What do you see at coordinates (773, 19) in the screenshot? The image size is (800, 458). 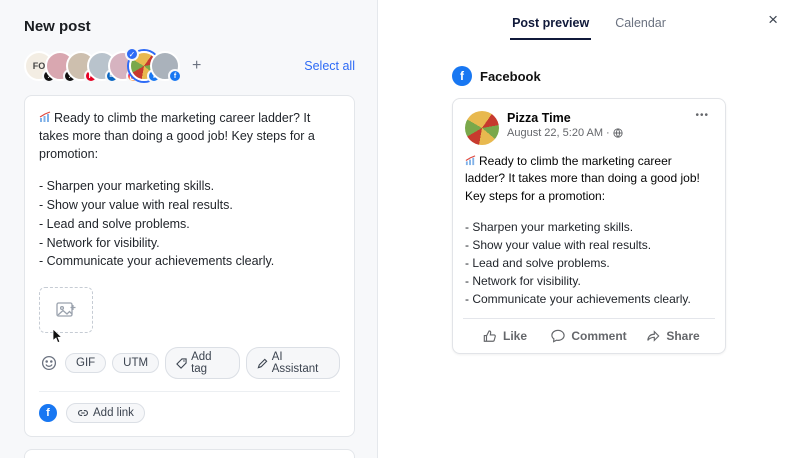 I see `close-icon: ×` at bounding box center [773, 19].